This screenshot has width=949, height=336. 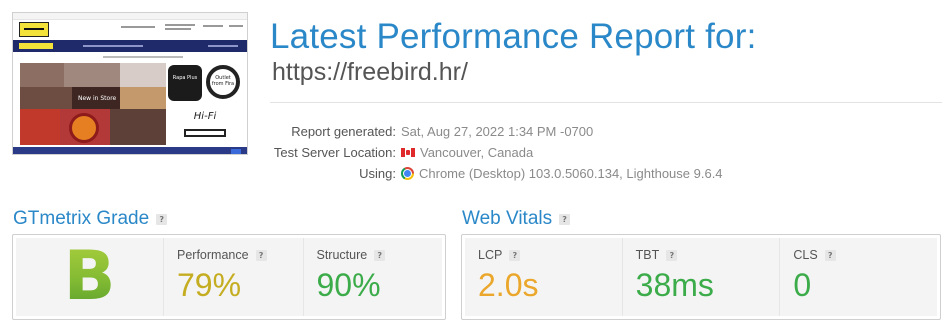 What do you see at coordinates (130, 150) in the screenshot?
I see `thumb-cookie-banner` at bounding box center [130, 150].